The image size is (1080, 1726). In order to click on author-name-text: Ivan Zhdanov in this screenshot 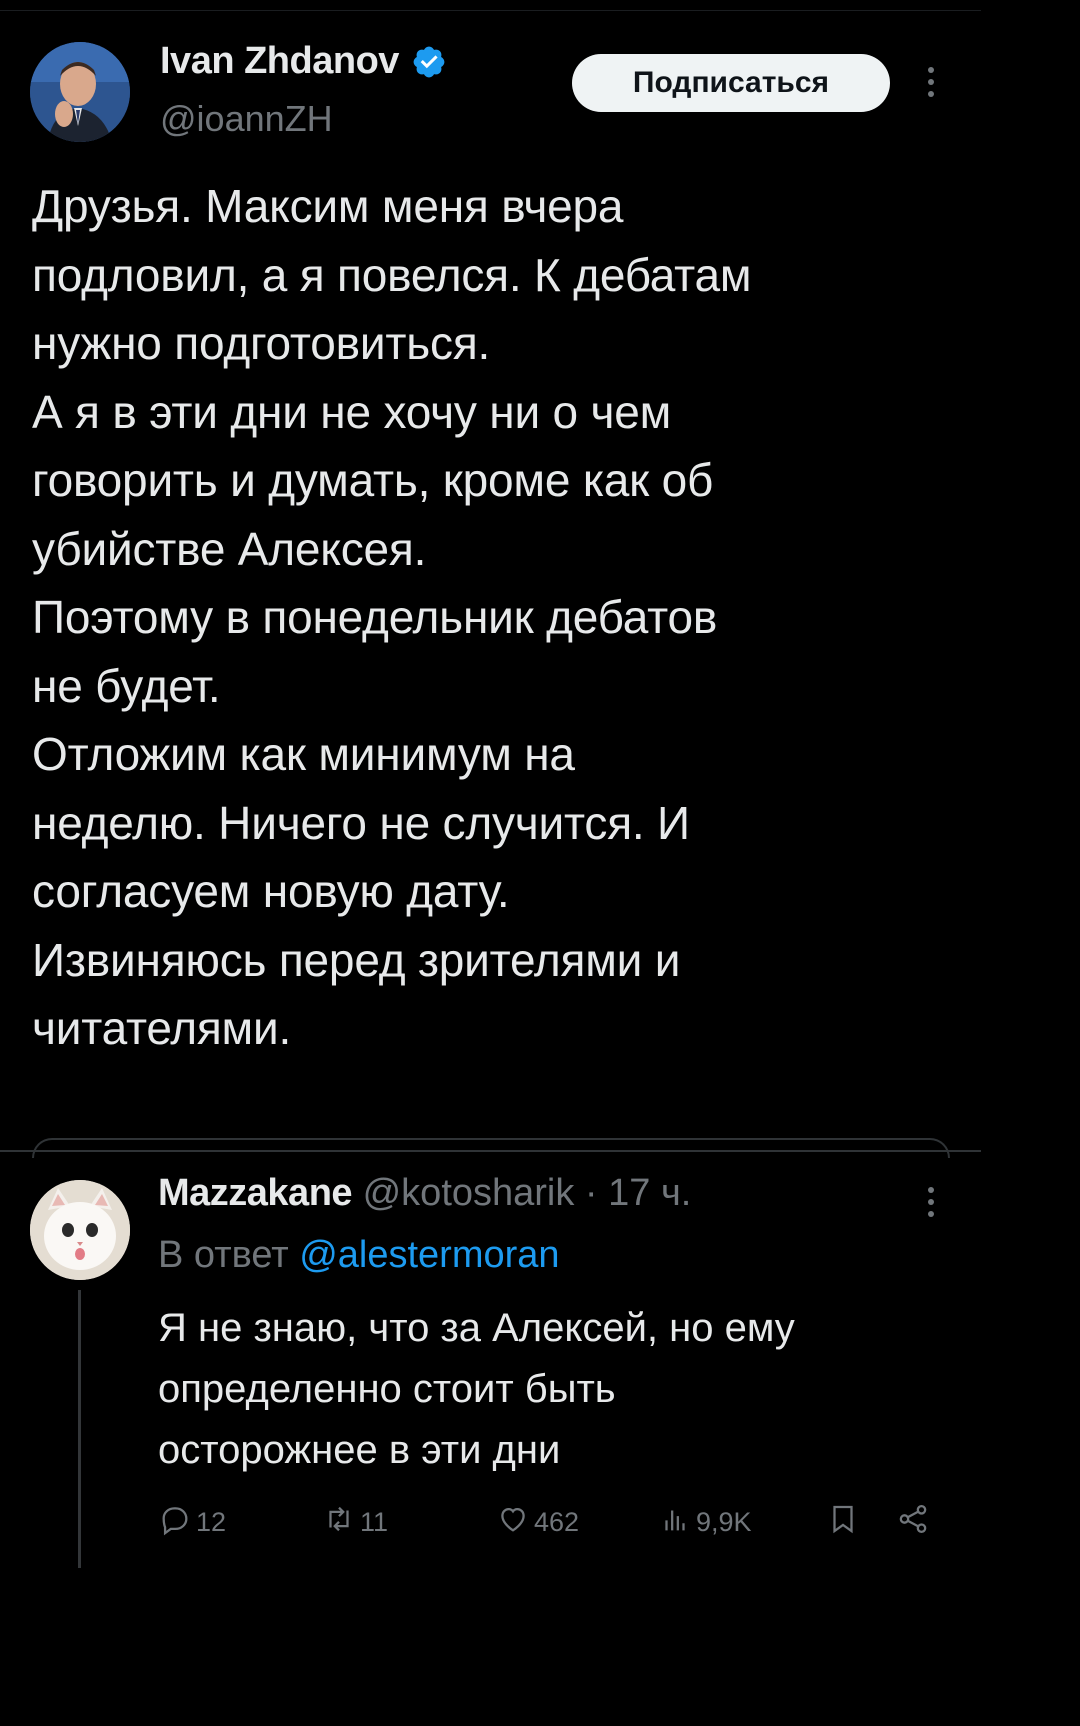, I will do `click(279, 61)`.